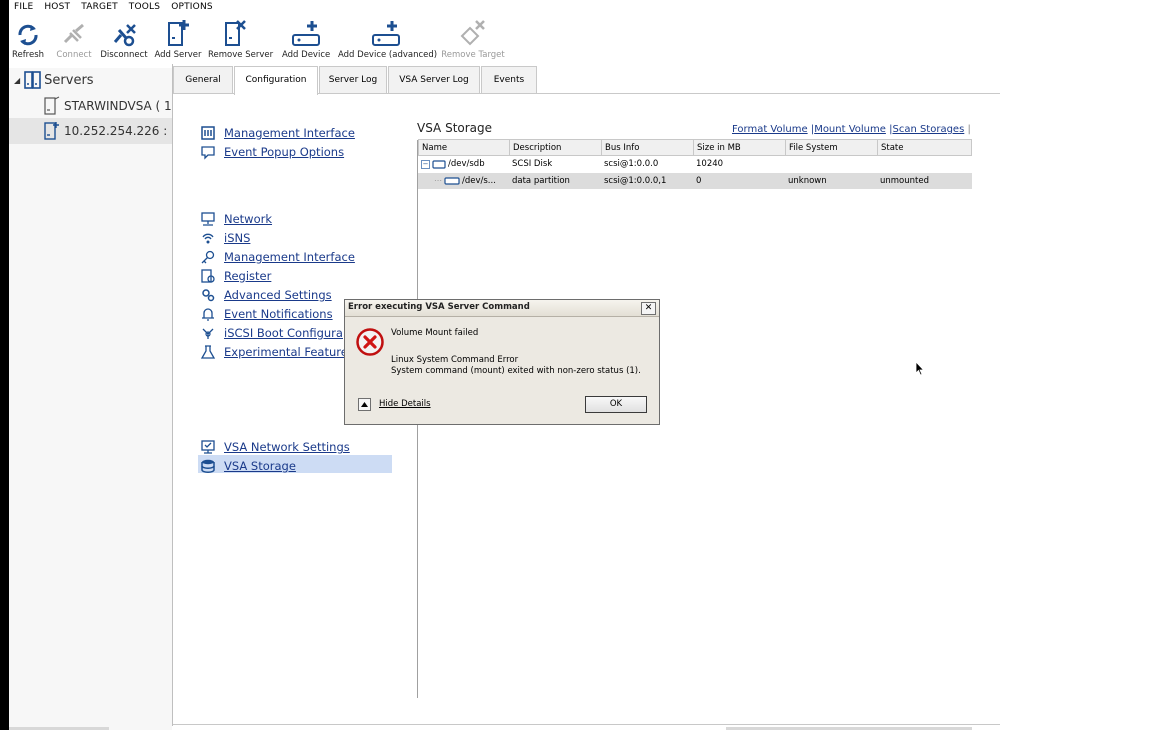 The image size is (1152, 730). What do you see at coordinates (924, 147) in the screenshot?
I see `column-header-state: State` at bounding box center [924, 147].